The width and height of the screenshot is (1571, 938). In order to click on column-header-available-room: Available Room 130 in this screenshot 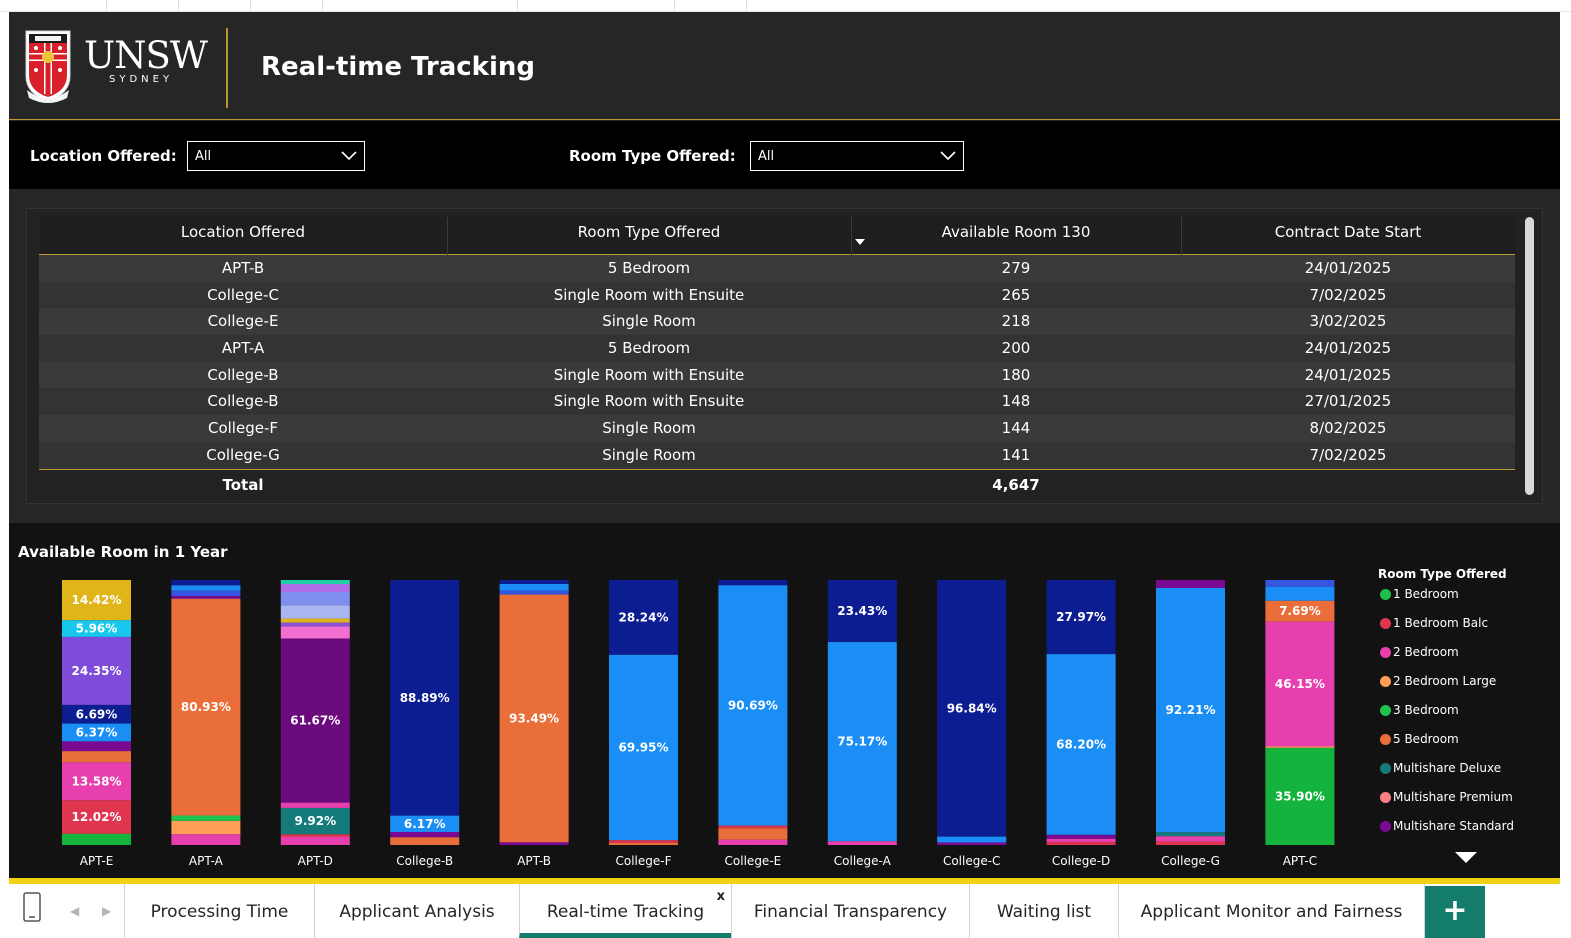, I will do `click(1016, 236)`.